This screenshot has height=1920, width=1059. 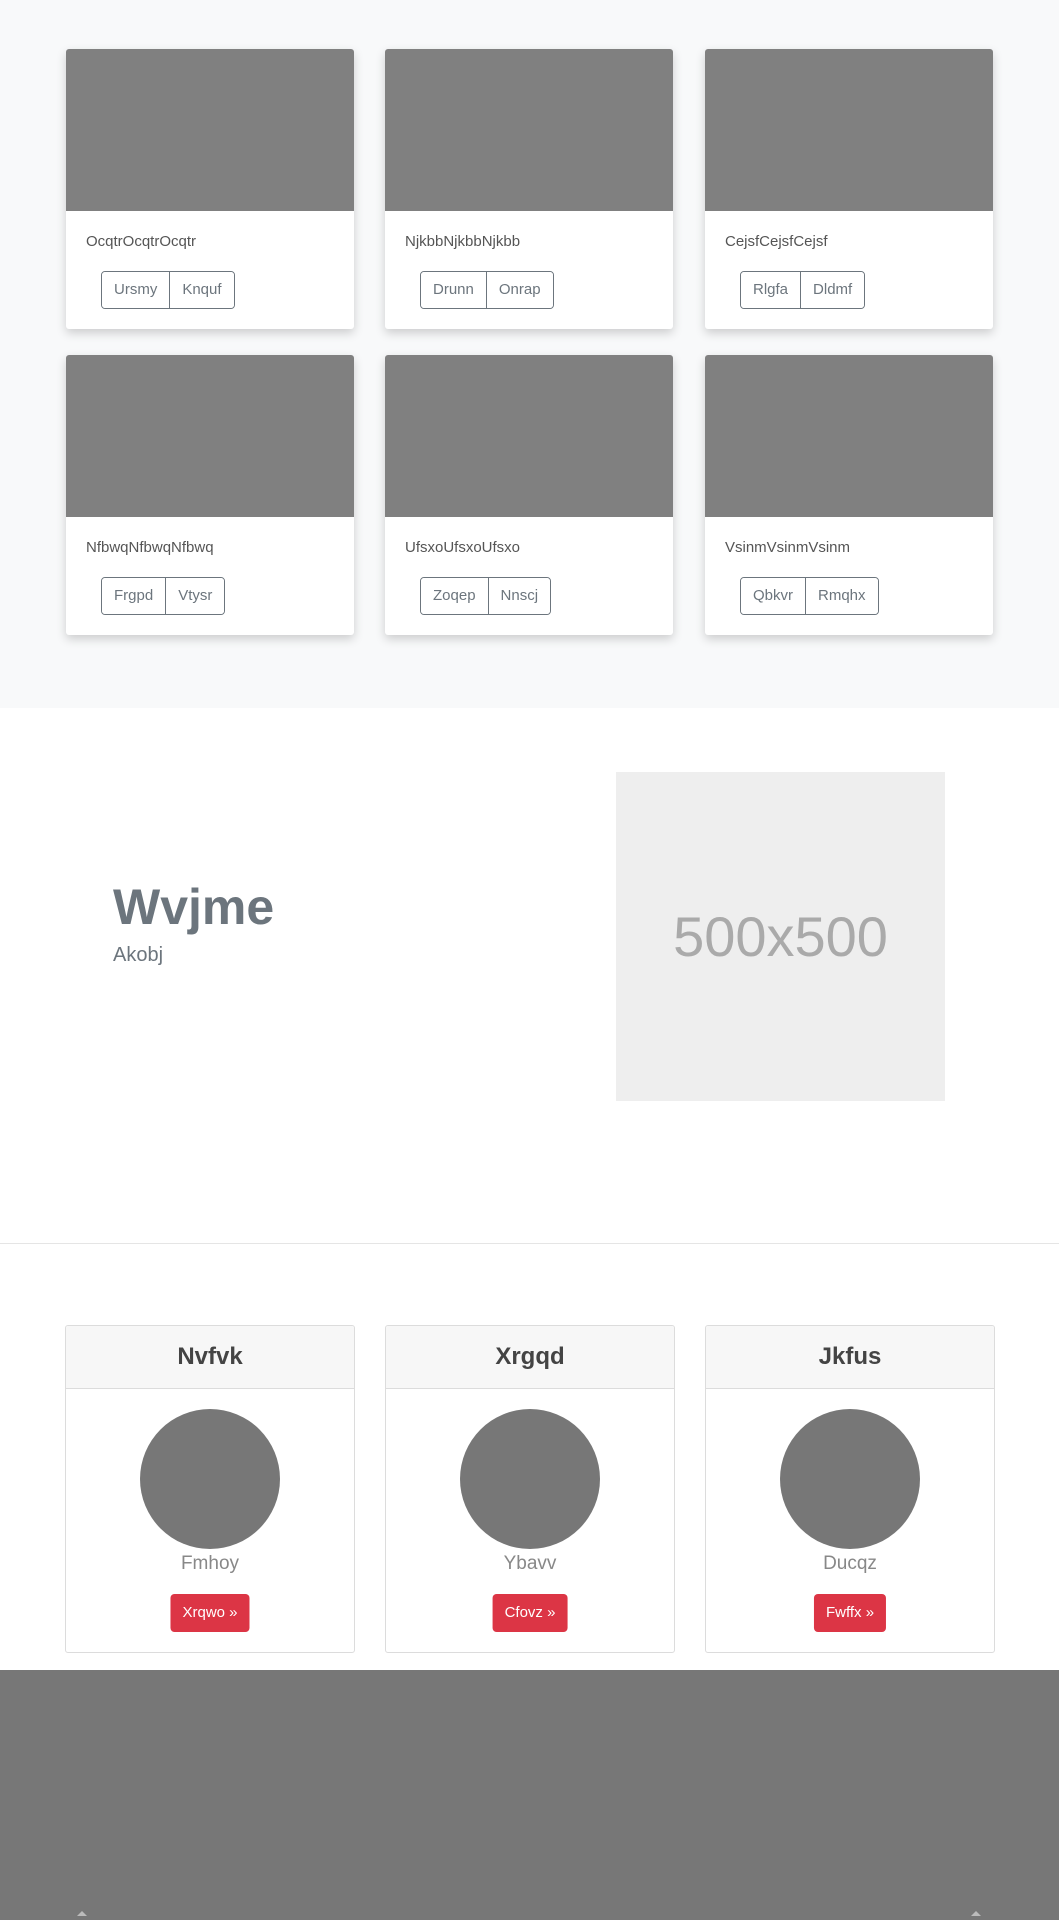 I want to click on profile-name: Ybavv, so click(x=530, y=1563).